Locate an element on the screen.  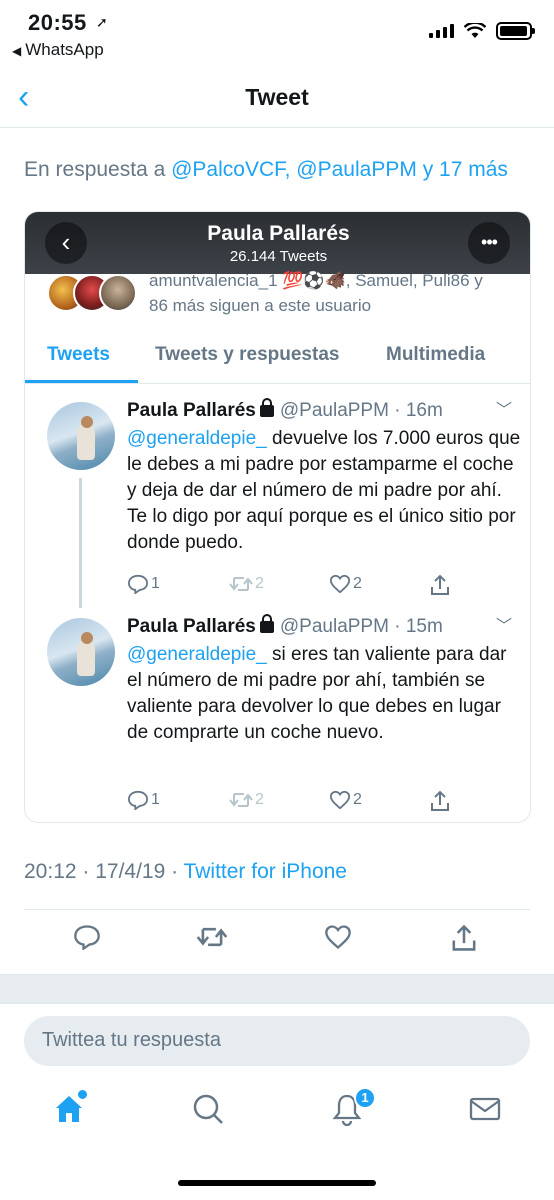
reply-to-prefix: En respuesta a is located at coordinates (95, 169).